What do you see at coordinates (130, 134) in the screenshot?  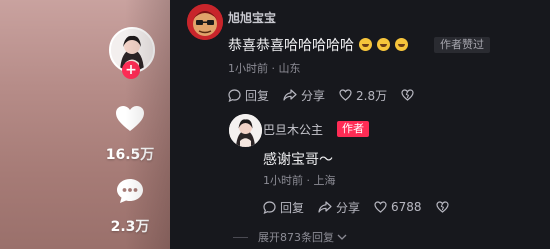 I see `like-action: 16.5万` at bounding box center [130, 134].